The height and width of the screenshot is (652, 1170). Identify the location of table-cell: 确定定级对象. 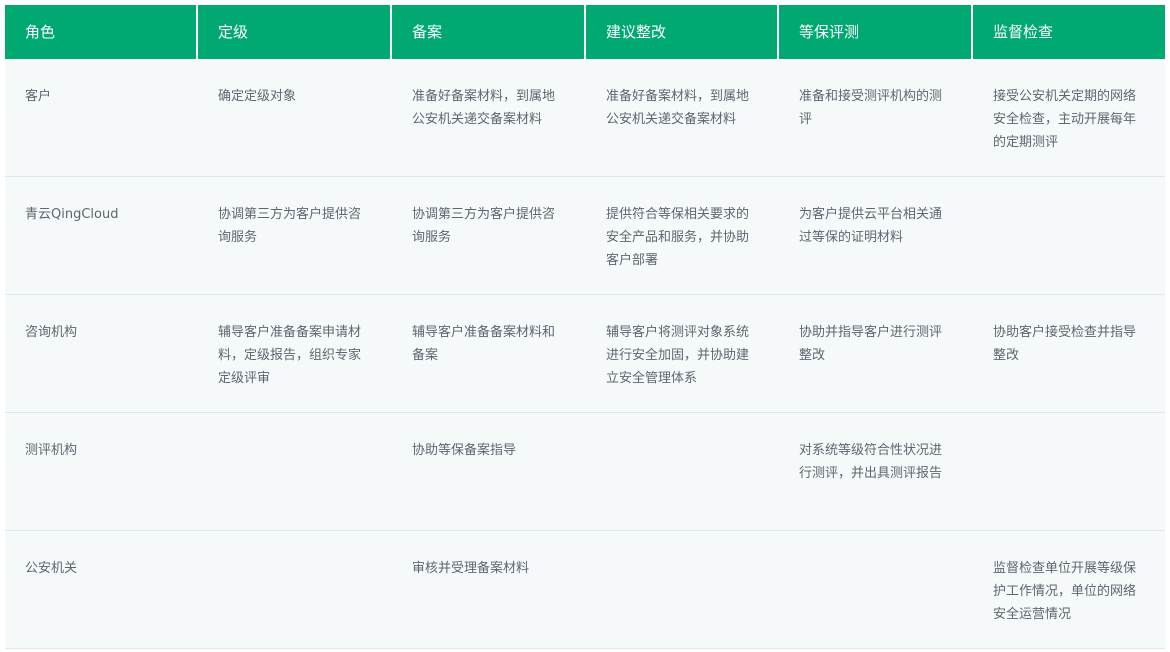
(257, 96).